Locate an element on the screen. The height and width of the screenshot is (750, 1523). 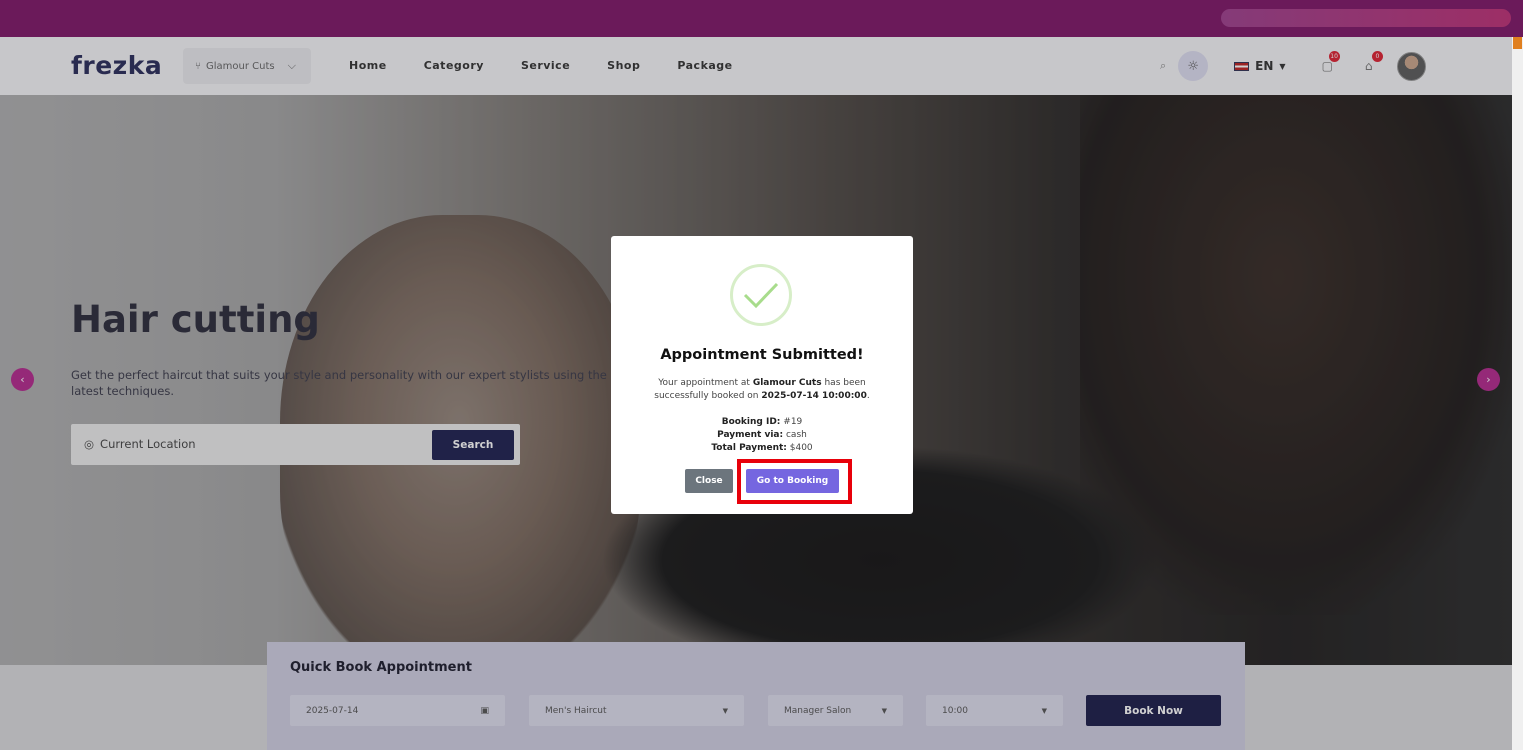
total-row: Total Payment: $400 is located at coordinates (762, 448).